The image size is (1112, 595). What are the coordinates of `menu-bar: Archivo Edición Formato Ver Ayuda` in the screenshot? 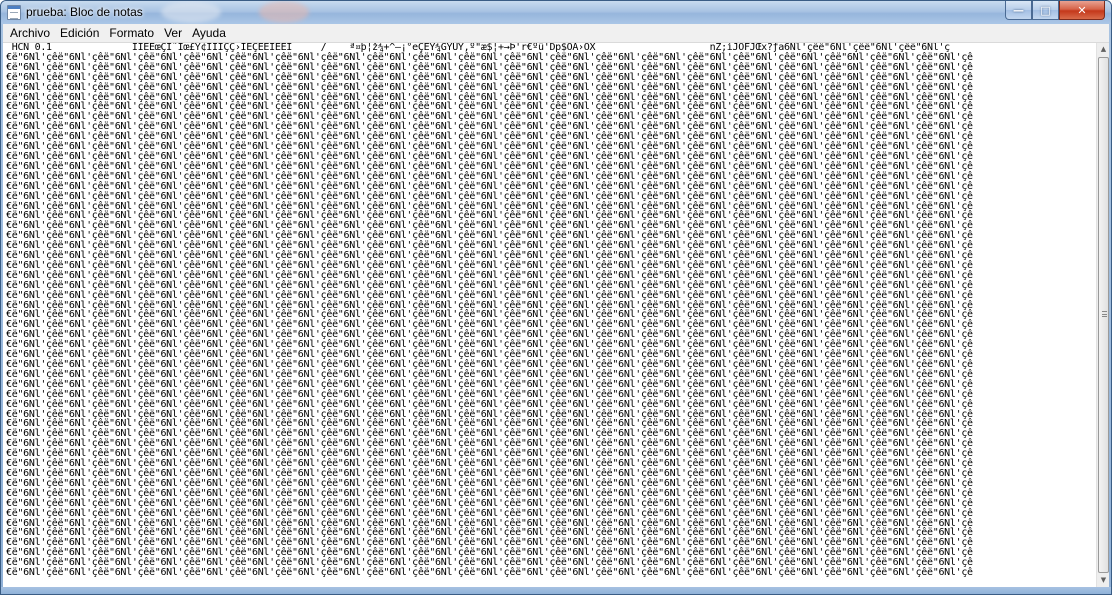 It's located at (556, 33).